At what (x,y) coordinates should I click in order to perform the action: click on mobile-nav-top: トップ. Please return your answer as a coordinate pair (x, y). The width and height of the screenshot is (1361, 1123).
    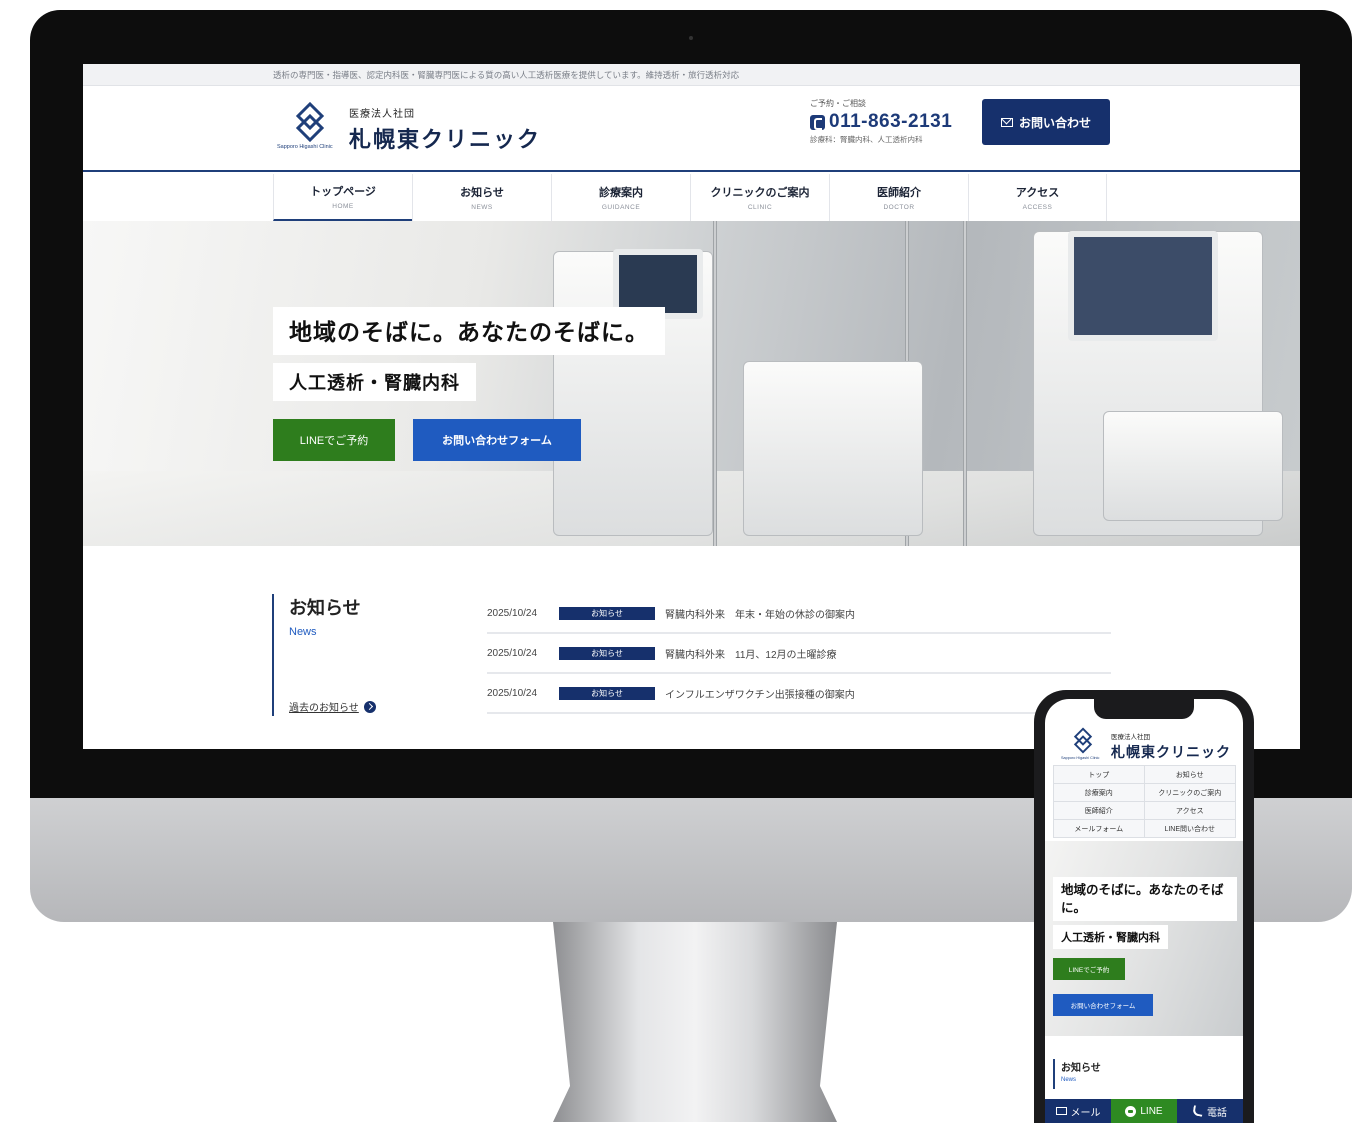
    Looking at the image, I should click on (1099, 775).